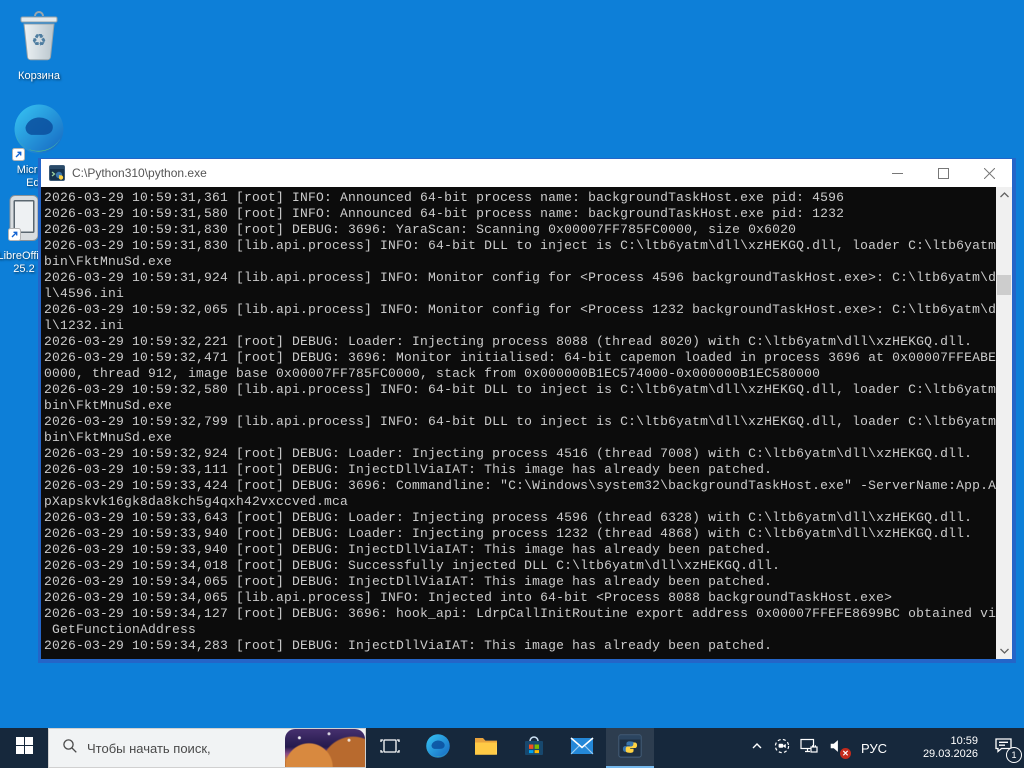  I want to click on tray-show-hidden-icons-button, so click(757, 748).